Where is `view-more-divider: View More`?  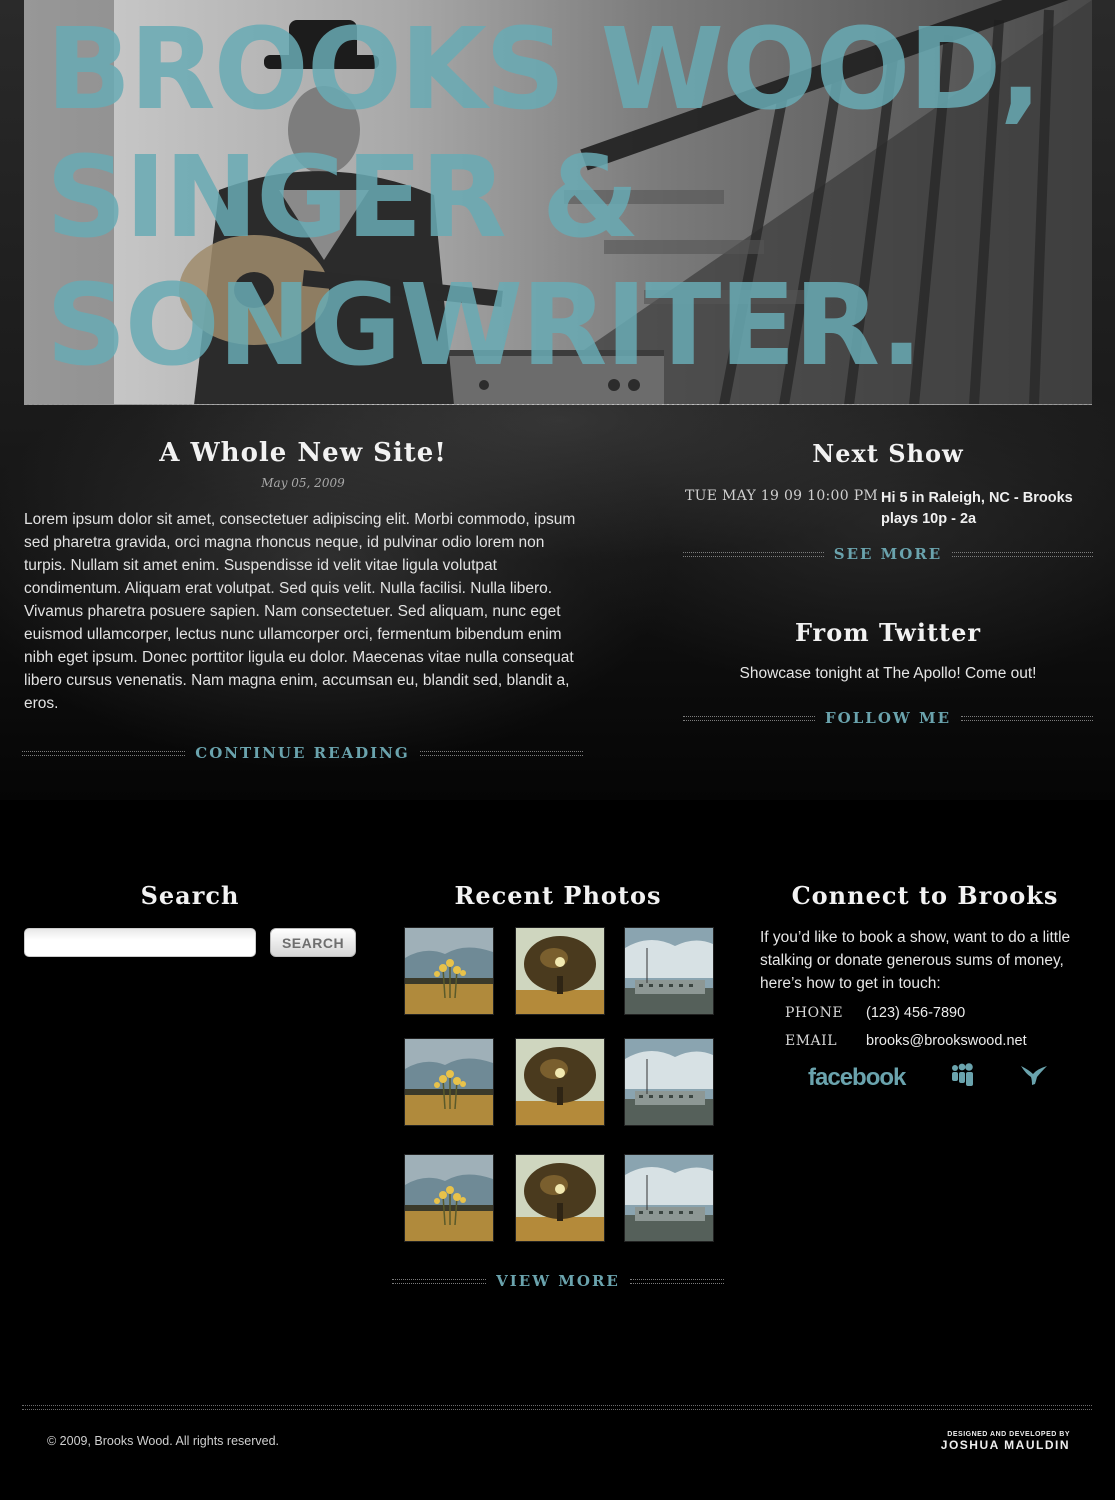 view-more-divider: View More is located at coordinates (558, 1281).